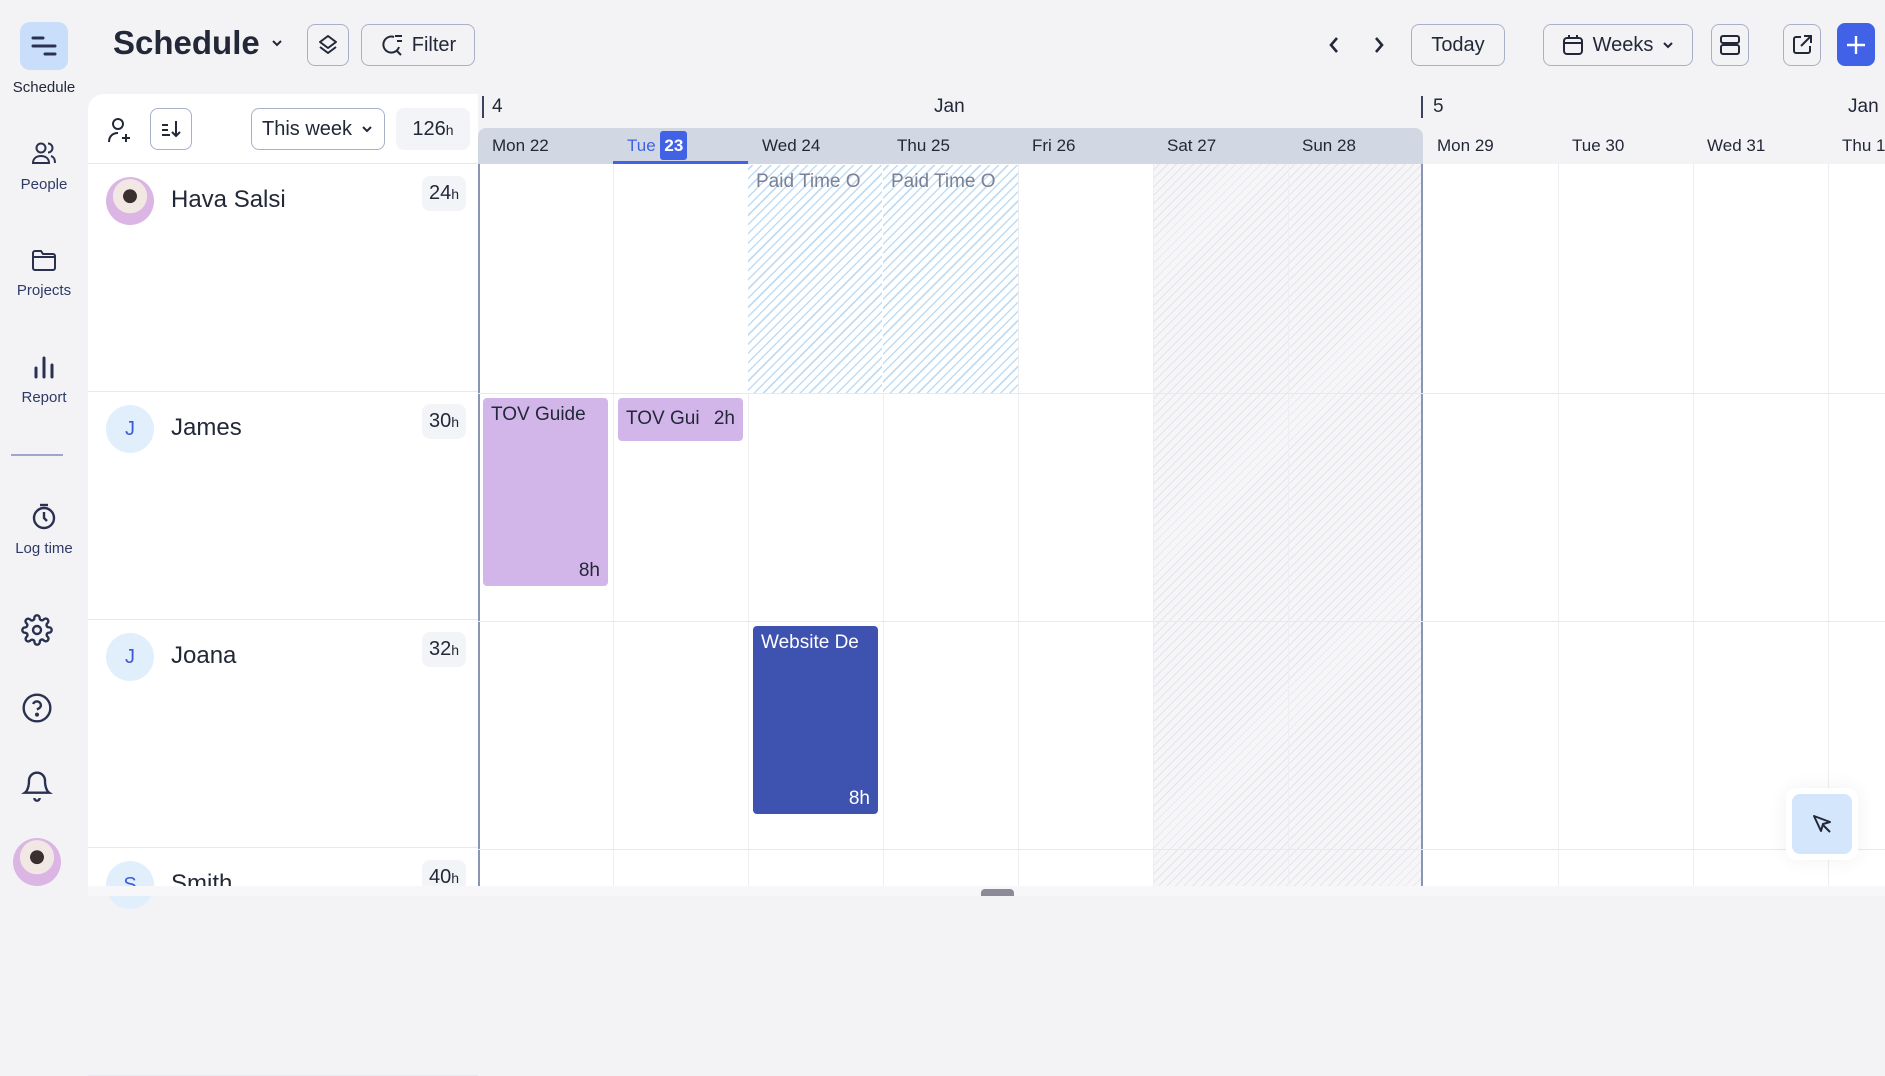  Describe the element at coordinates (1863, 106) in the screenshot. I see `week-month: Jan` at that location.